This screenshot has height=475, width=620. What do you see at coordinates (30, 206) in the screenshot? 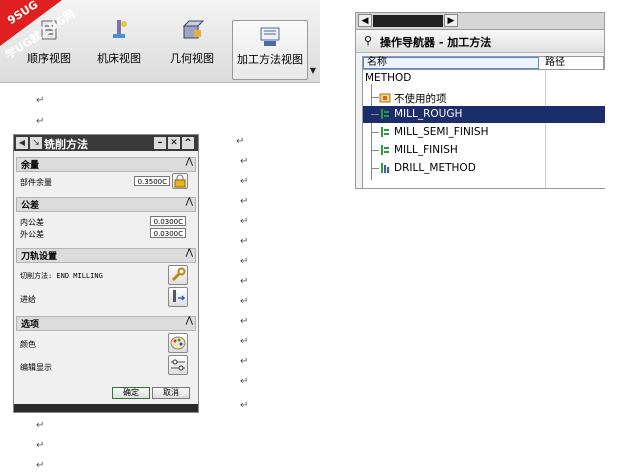
I see `section-tolerance-title: 公差` at bounding box center [30, 206].